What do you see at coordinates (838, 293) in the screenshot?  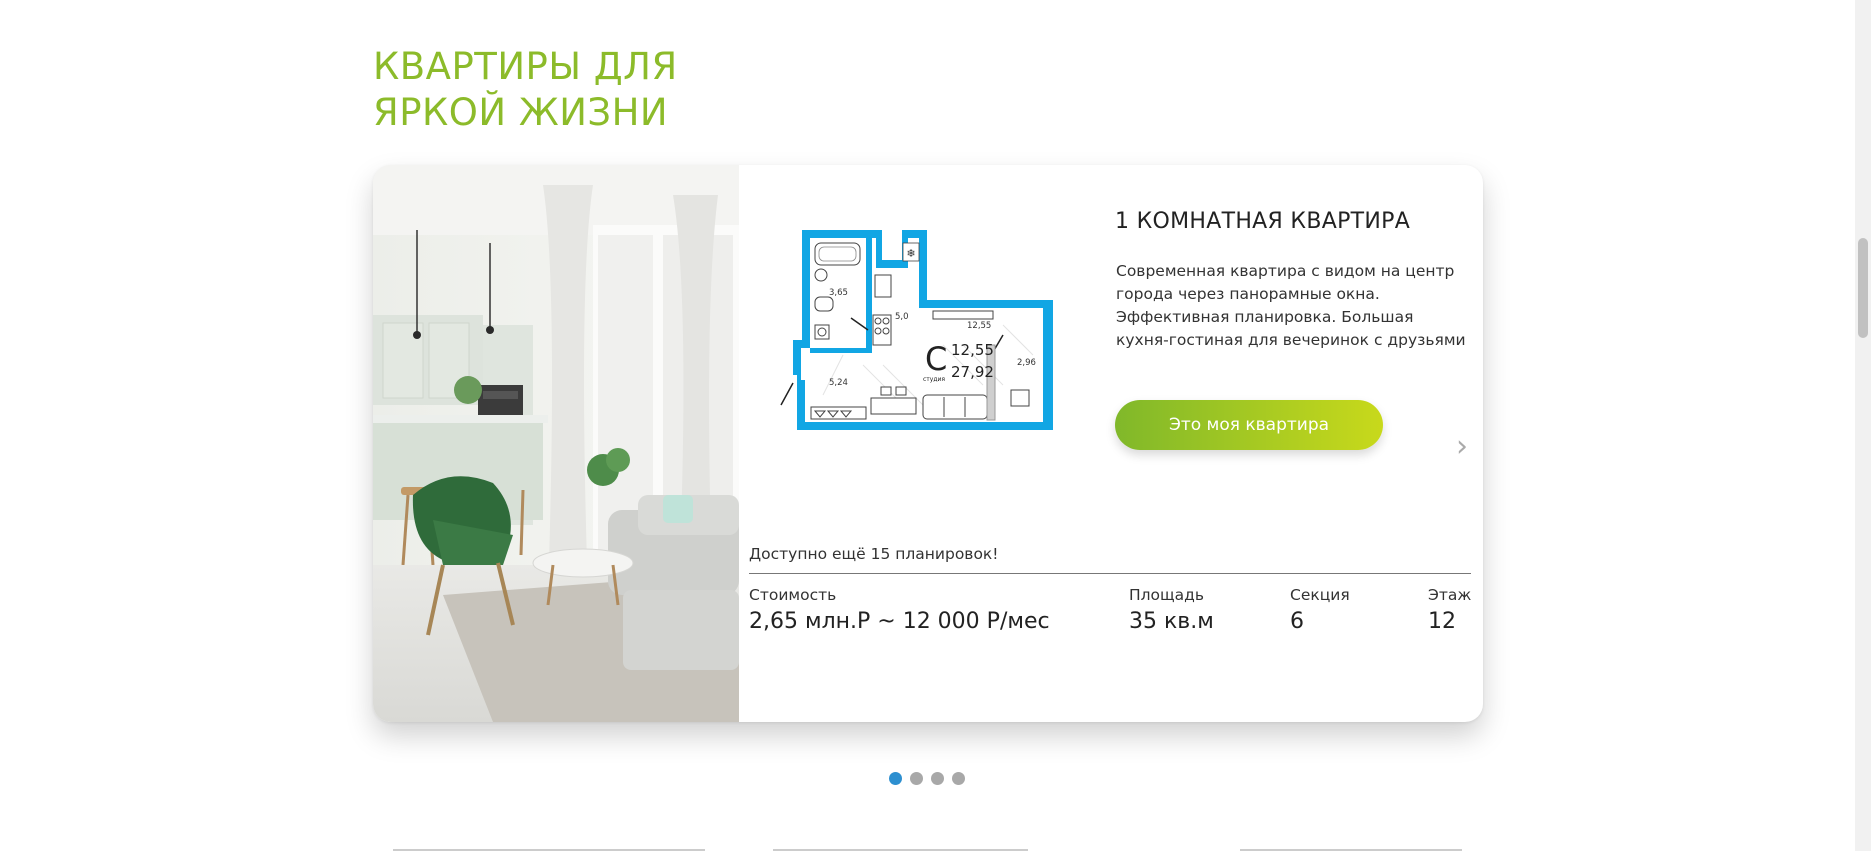 I see `plan-label-bathroom: 3,65` at bounding box center [838, 293].